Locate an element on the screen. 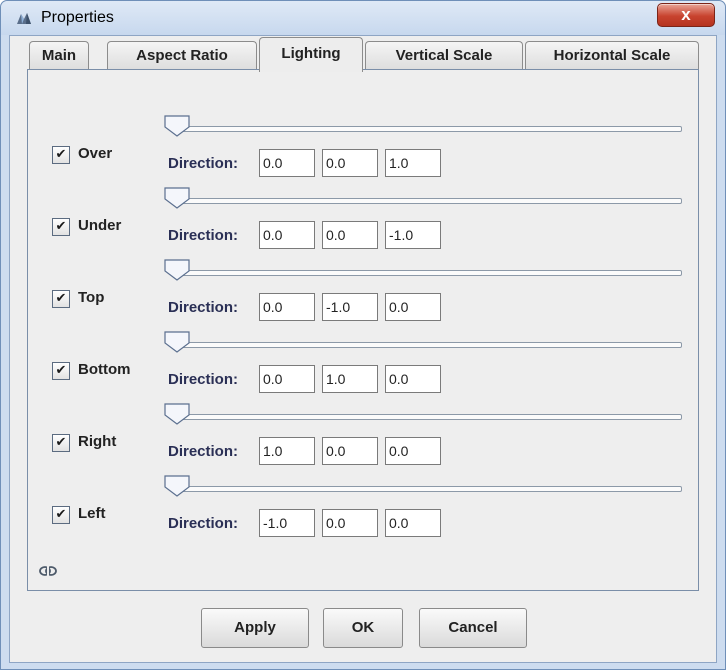 This screenshot has width=726, height=670. left-slider-thumb is located at coordinates (177, 486).